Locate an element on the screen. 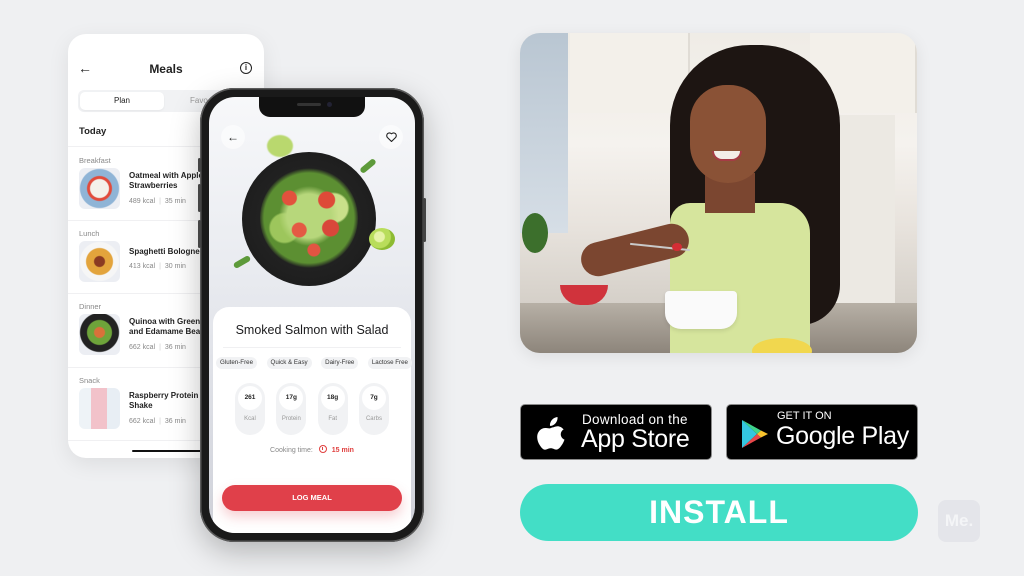 The image size is (1024, 576). cooking-time-value: 15 min is located at coordinates (342, 450).